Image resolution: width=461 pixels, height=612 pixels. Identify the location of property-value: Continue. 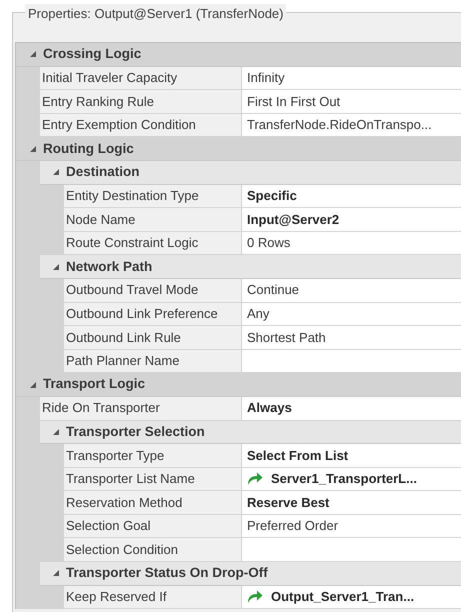
(351, 290).